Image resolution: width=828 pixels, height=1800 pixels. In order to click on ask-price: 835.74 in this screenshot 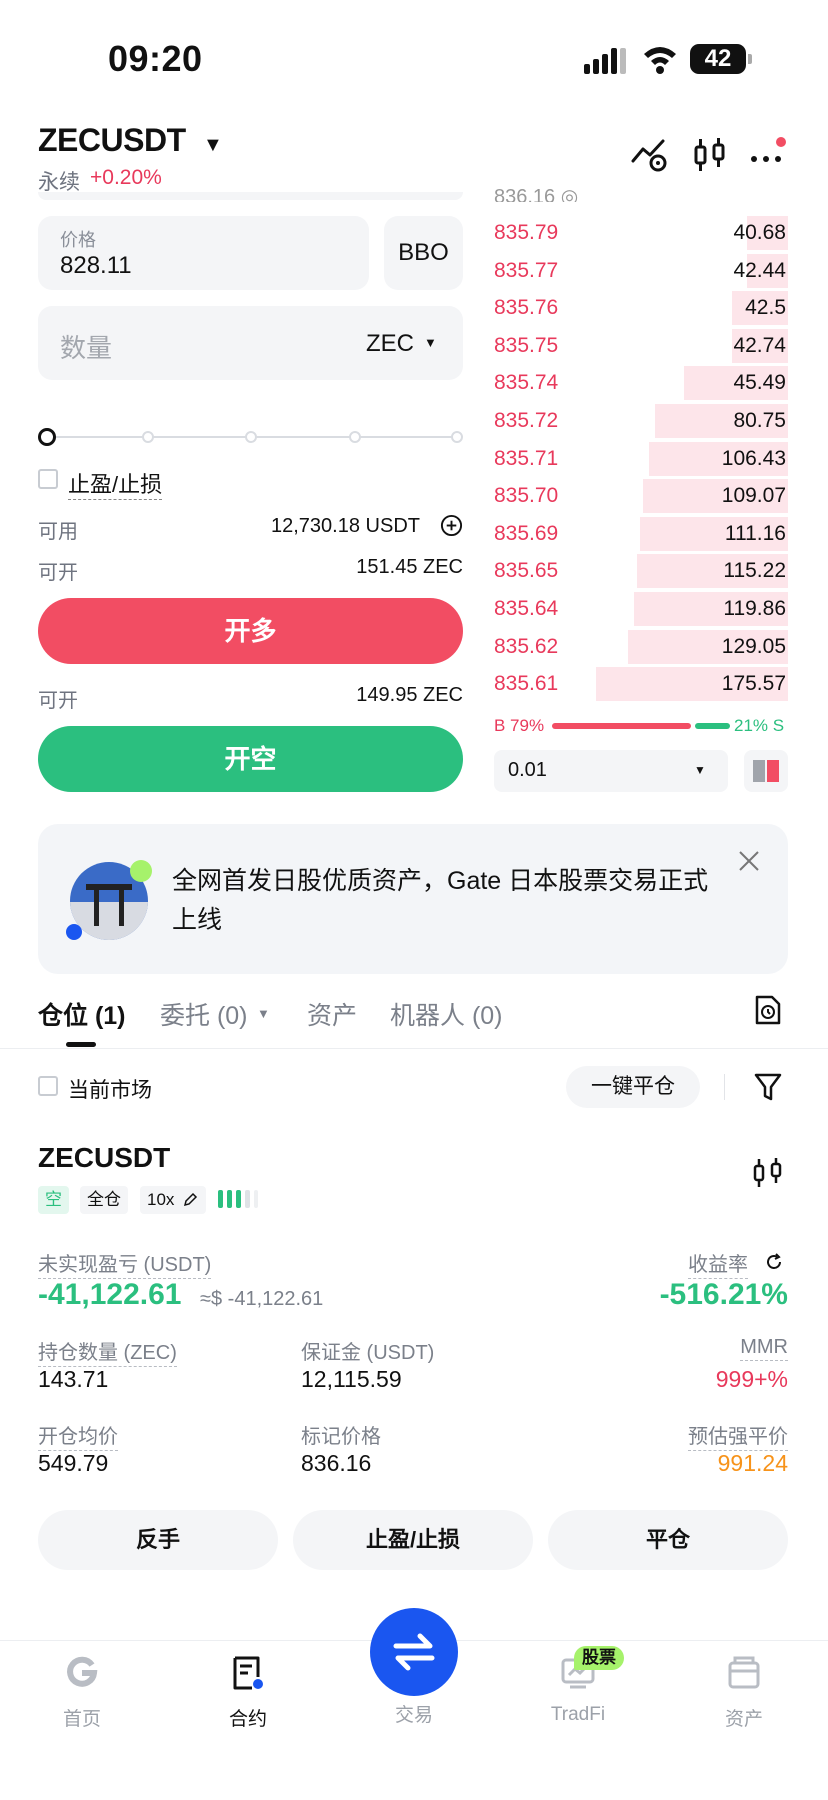, I will do `click(526, 383)`.